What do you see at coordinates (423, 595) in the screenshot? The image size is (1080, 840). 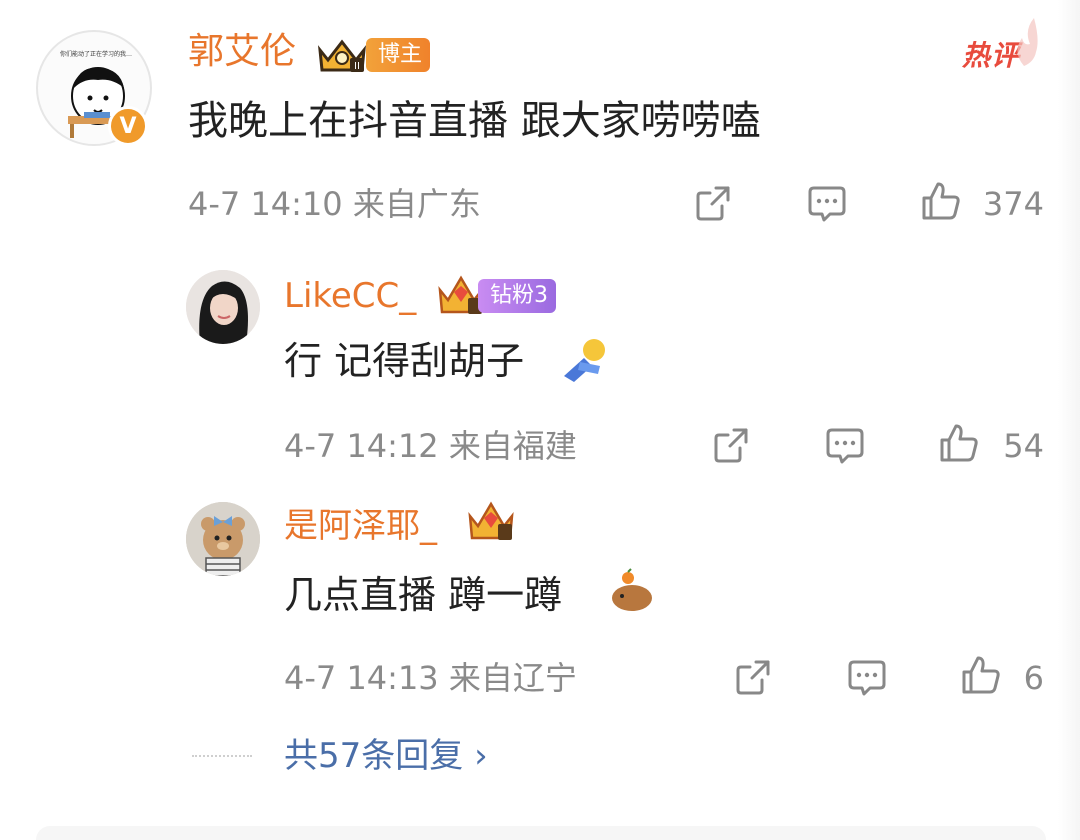 I see `reply-text: 几点直播 蹲一蹲` at bounding box center [423, 595].